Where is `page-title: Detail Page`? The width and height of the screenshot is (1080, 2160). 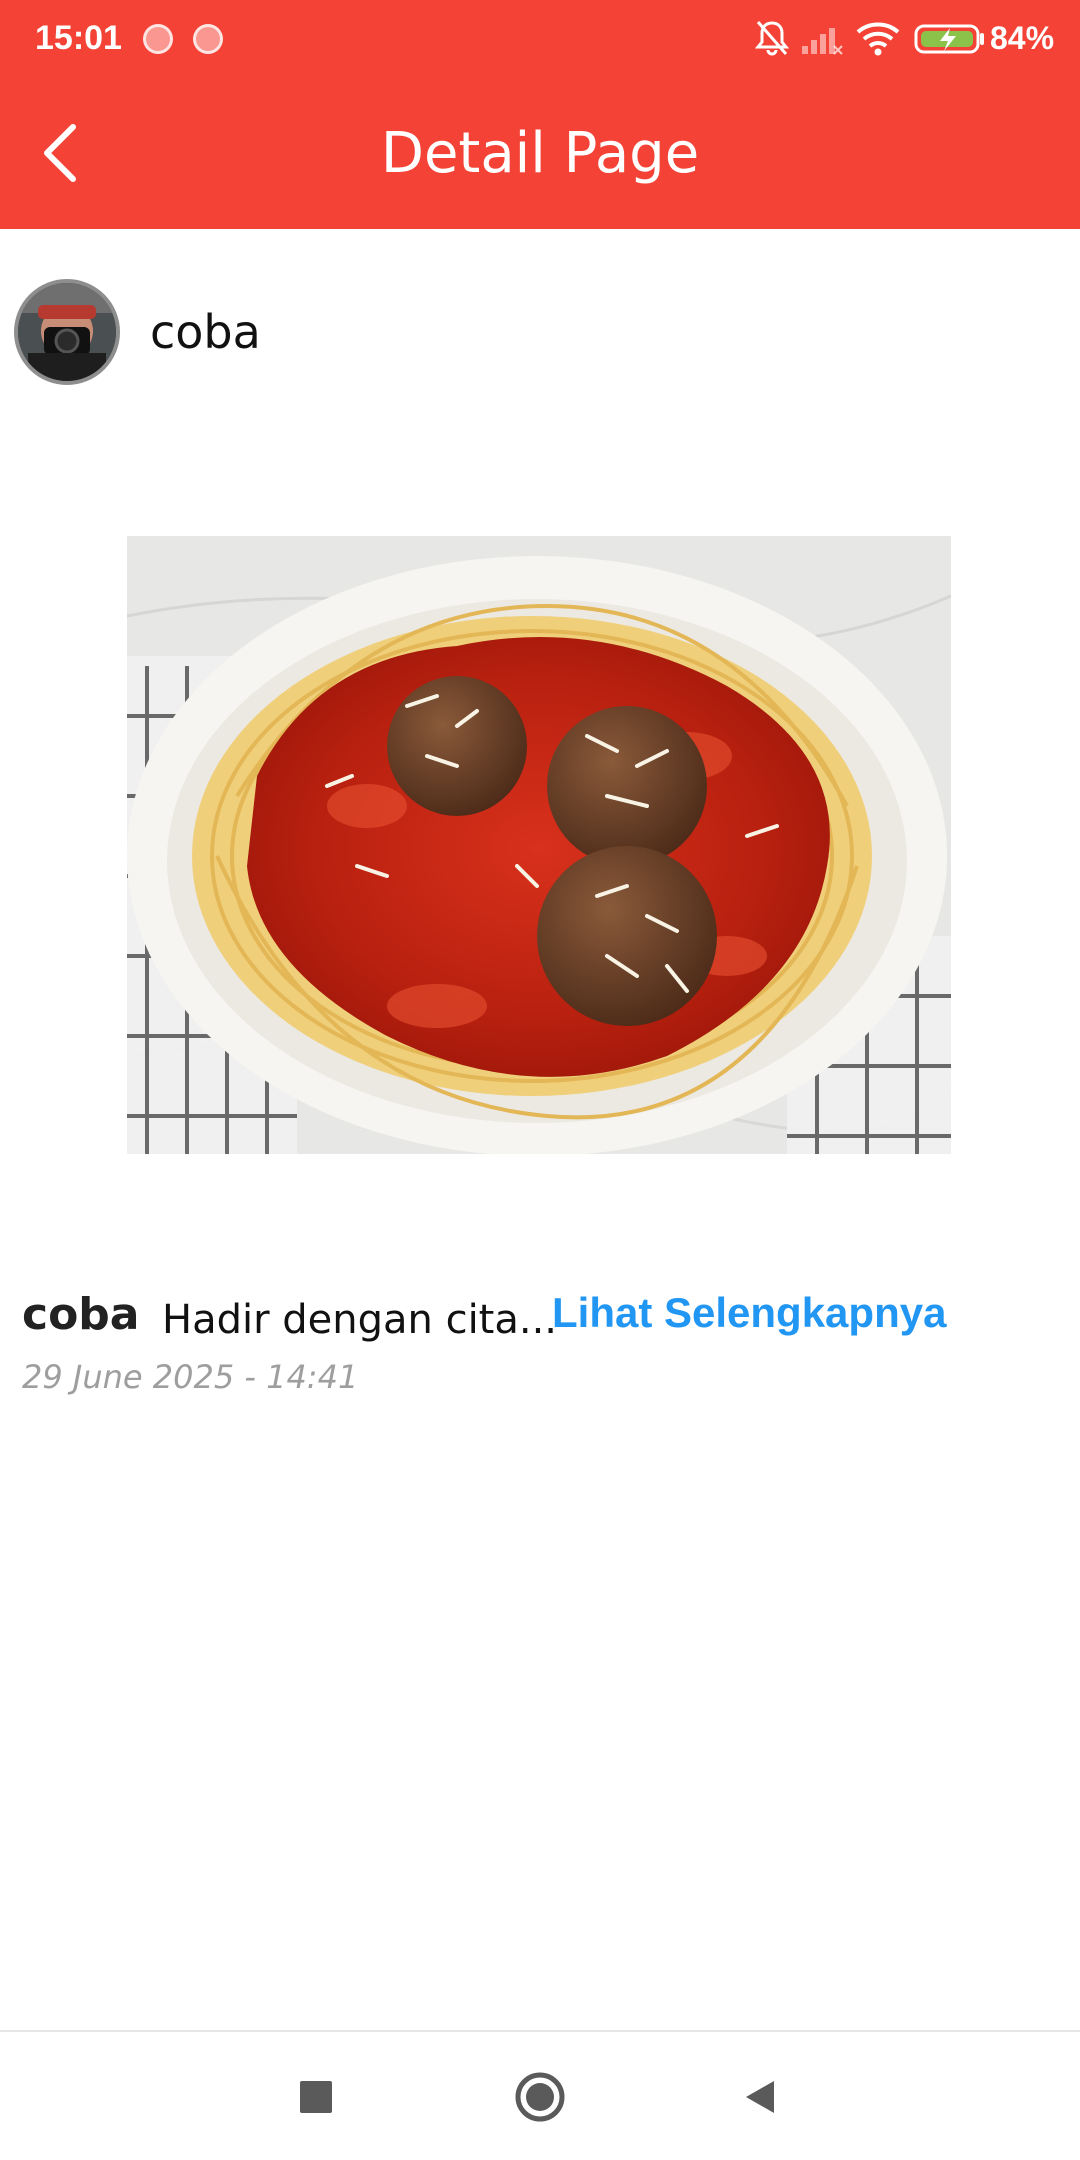
page-title: Detail Page is located at coordinates (540, 153).